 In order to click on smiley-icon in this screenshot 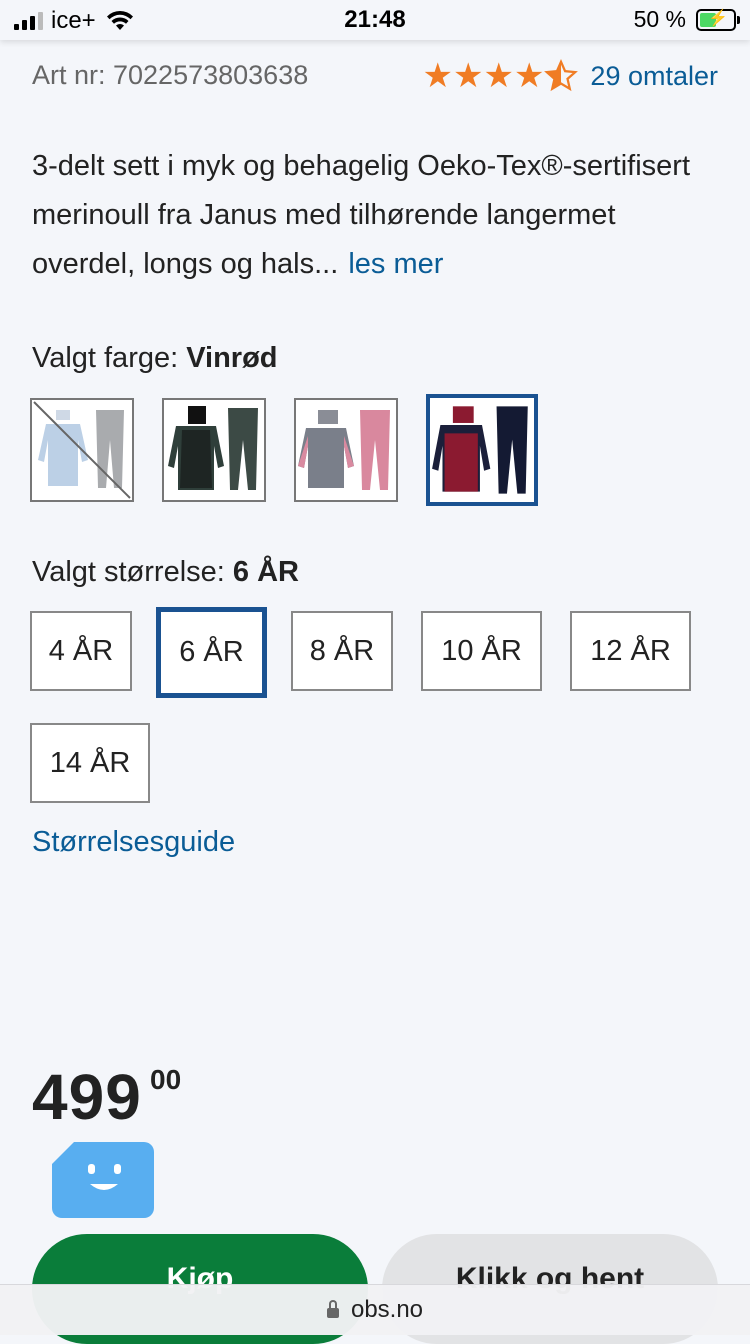, I will do `click(104, 1177)`.